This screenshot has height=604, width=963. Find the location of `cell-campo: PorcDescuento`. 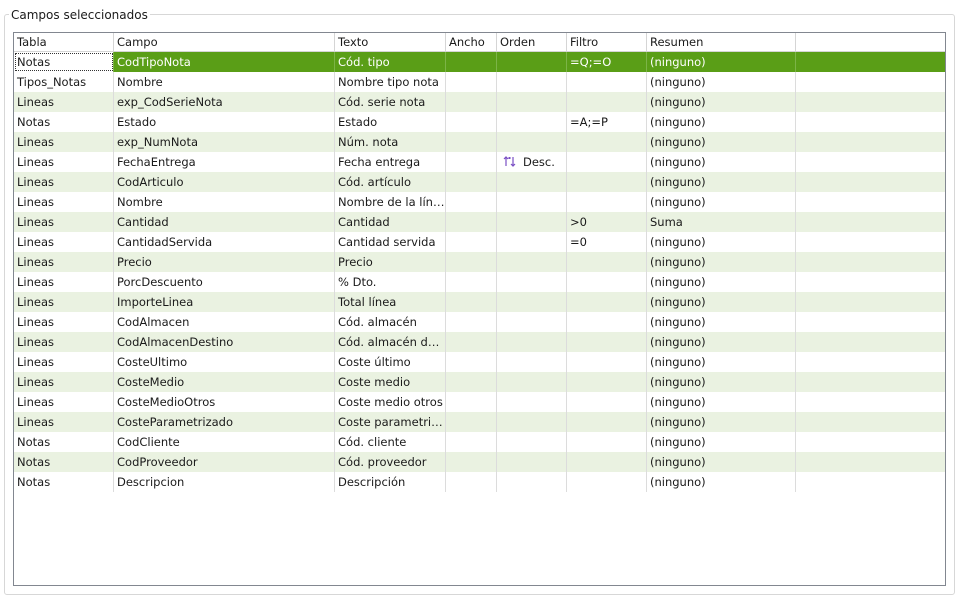

cell-campo: PorcDescuento is located at coordinates (224, 282).